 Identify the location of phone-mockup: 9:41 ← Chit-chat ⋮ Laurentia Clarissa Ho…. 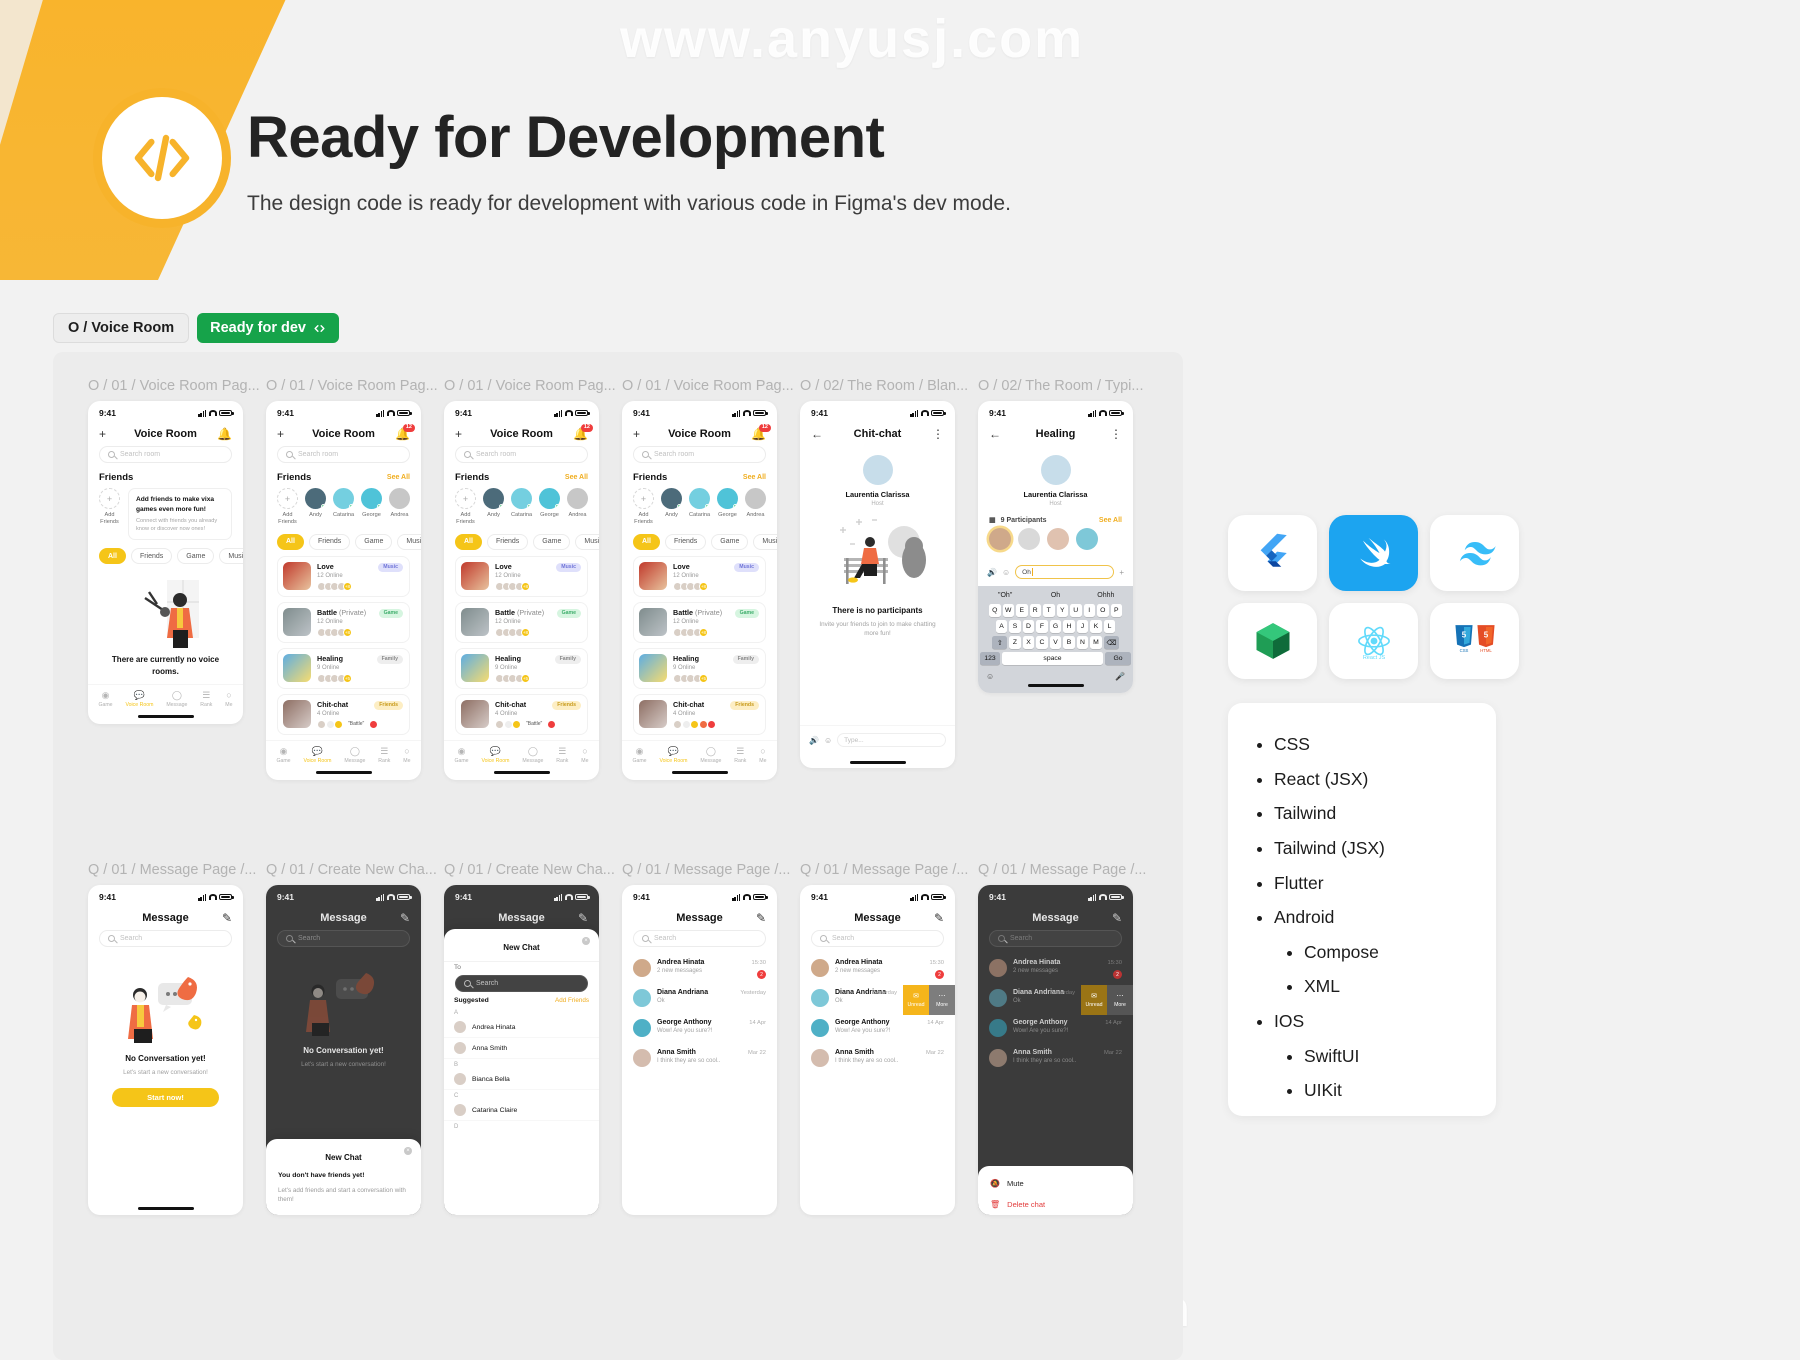
(877, 584).